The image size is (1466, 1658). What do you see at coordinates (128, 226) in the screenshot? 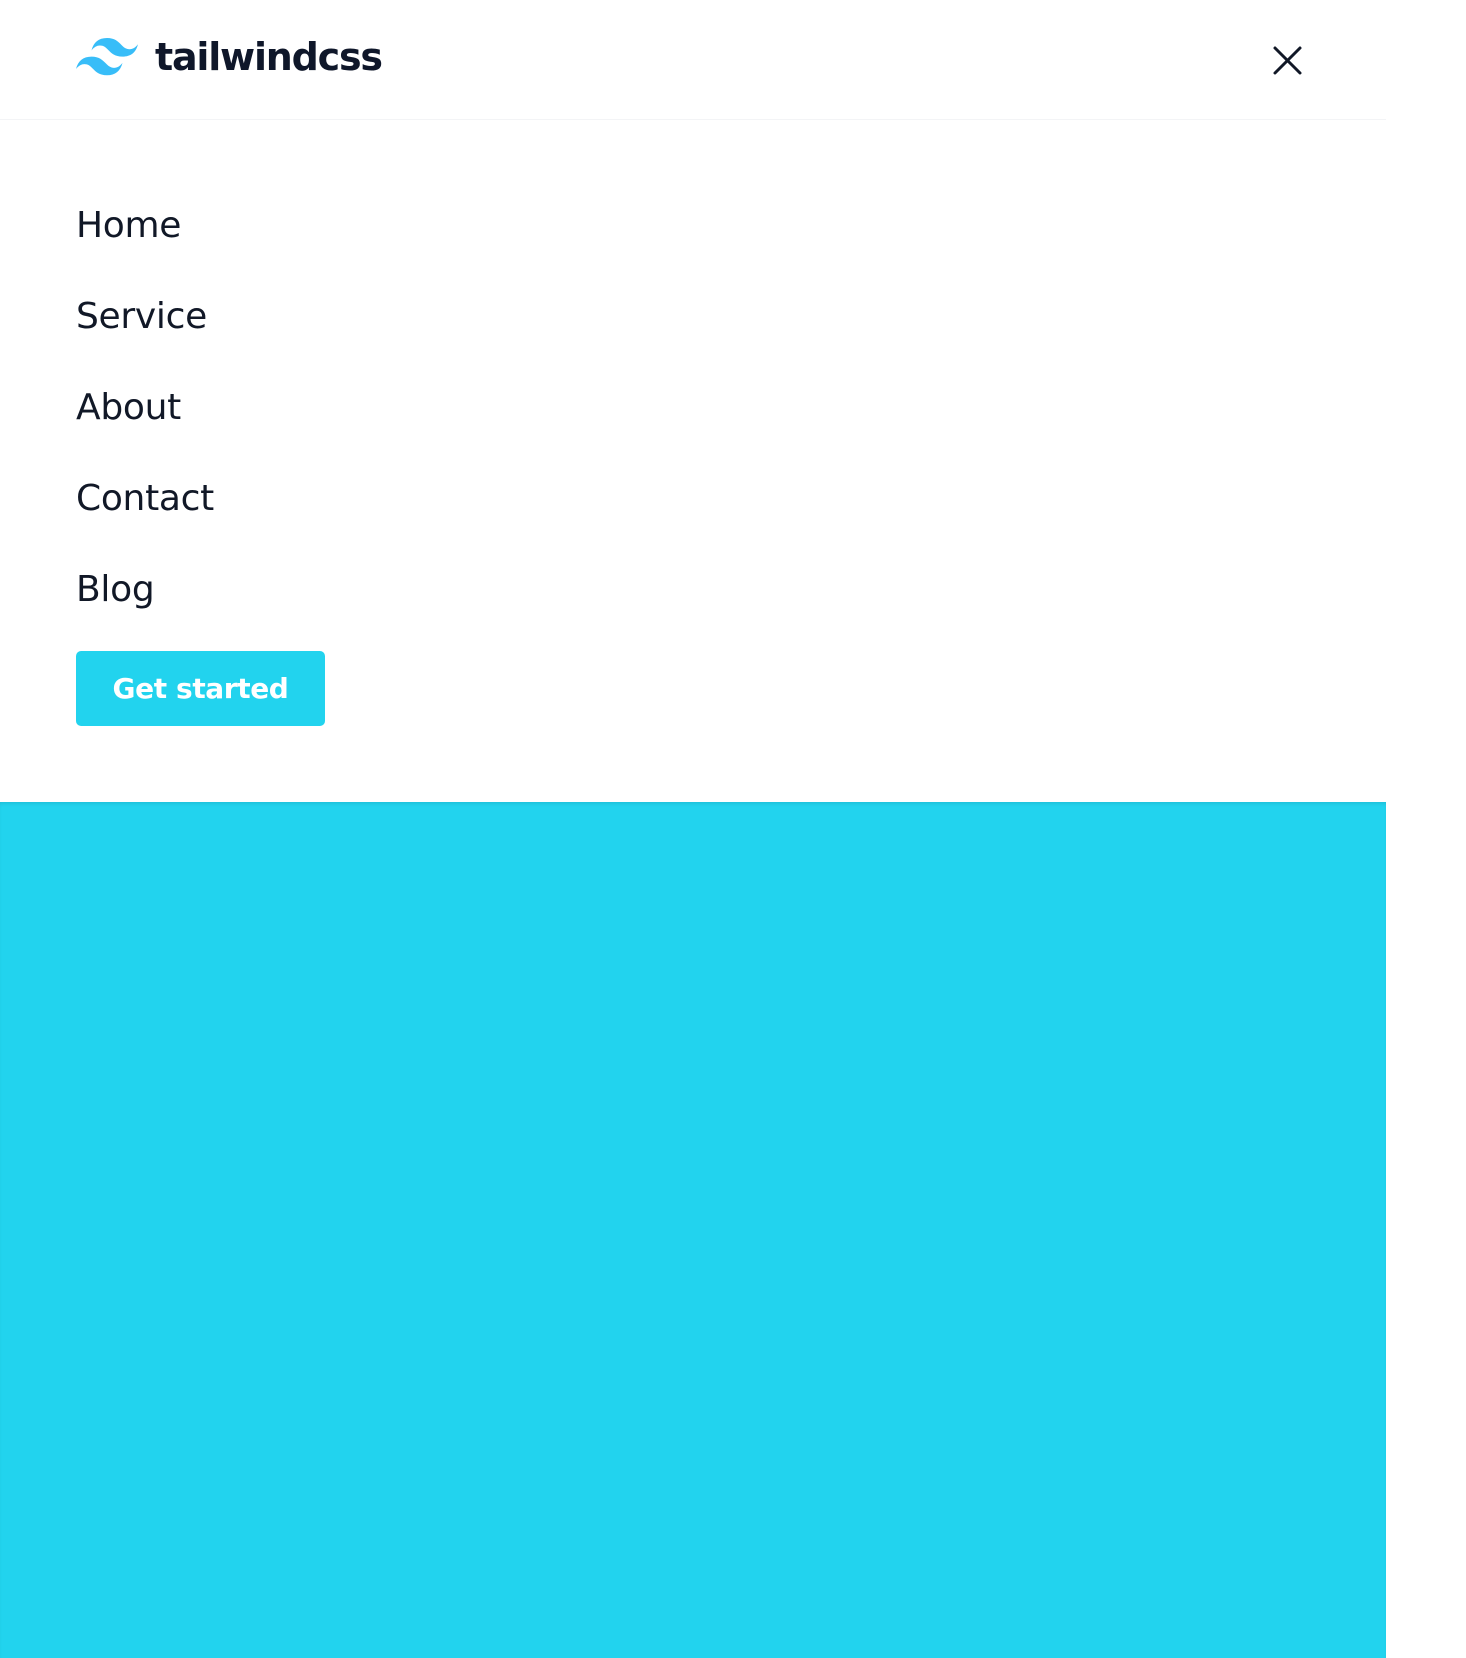
I see `nav-link-home: Home` at bounding box center [128, 226].